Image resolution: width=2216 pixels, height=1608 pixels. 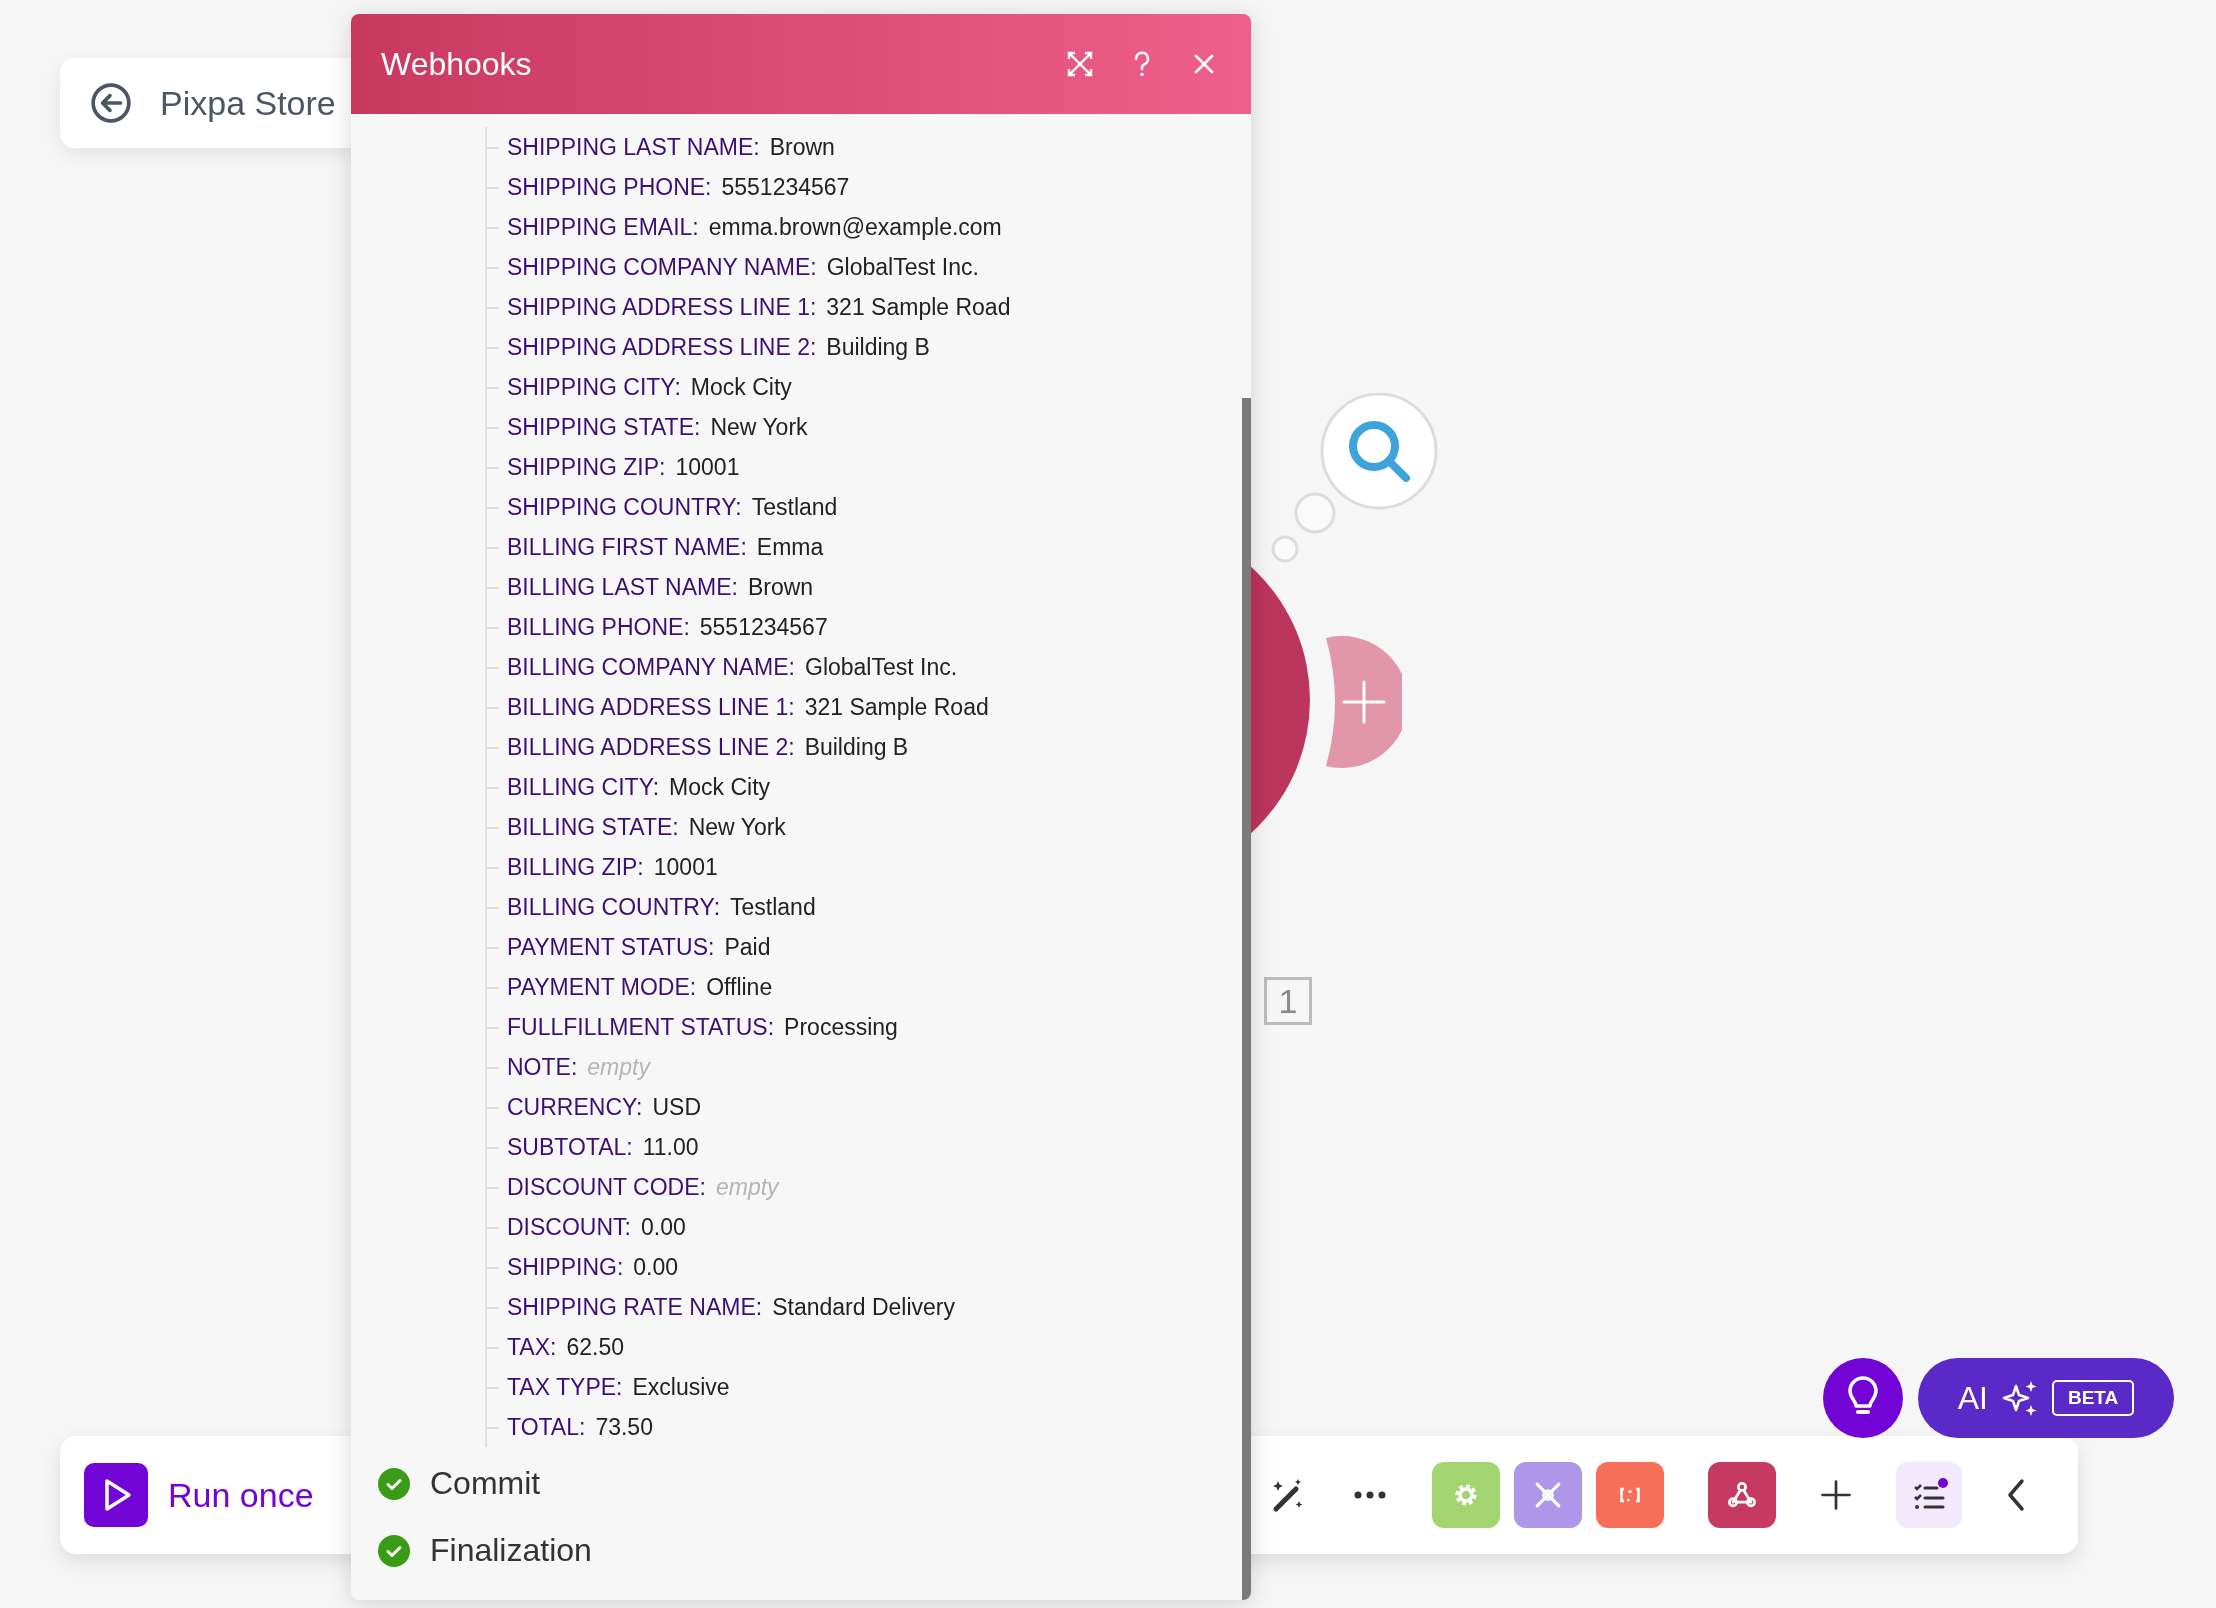 I want to click on field-label: SHIPPING STATE:, so click(x=604, y=427).